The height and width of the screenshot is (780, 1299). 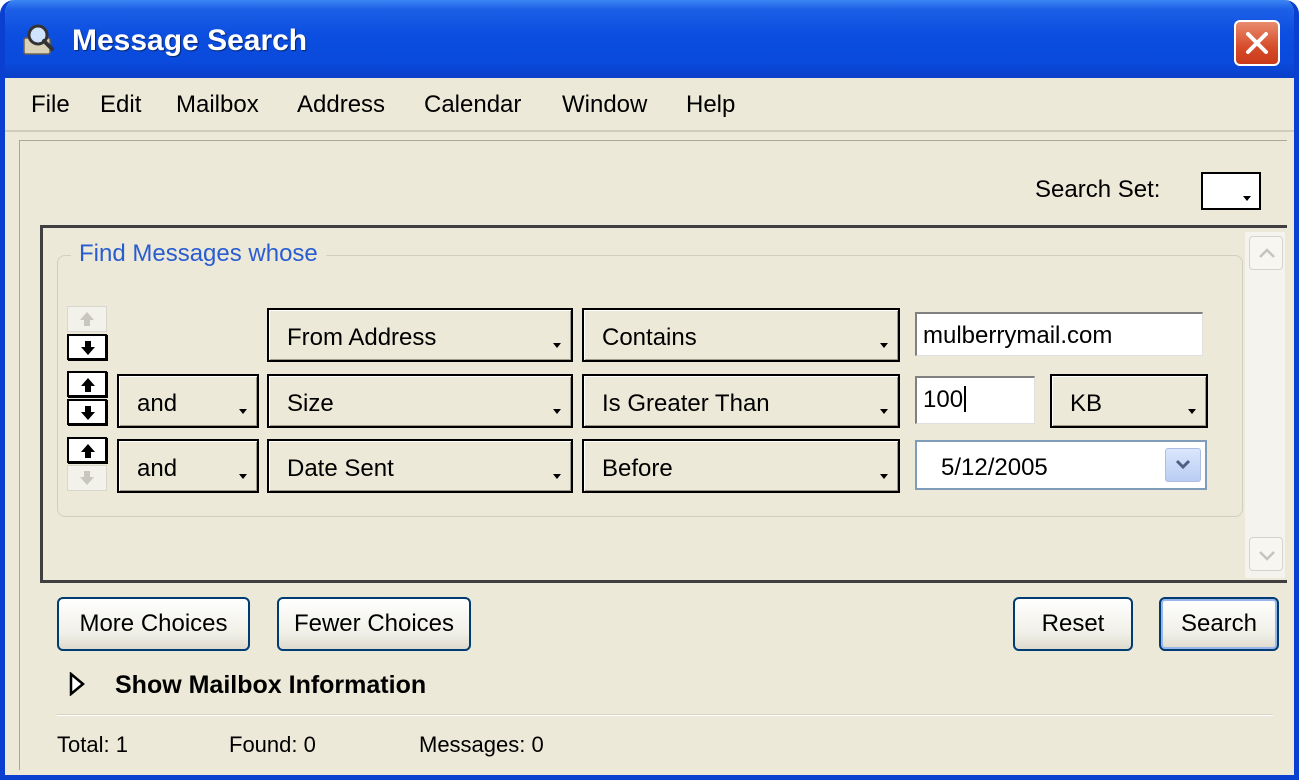 What do you see at coordinates (362, 337) in the screenshot?
I see `row1-field-value: From Address` at bounding box center [362, 337].